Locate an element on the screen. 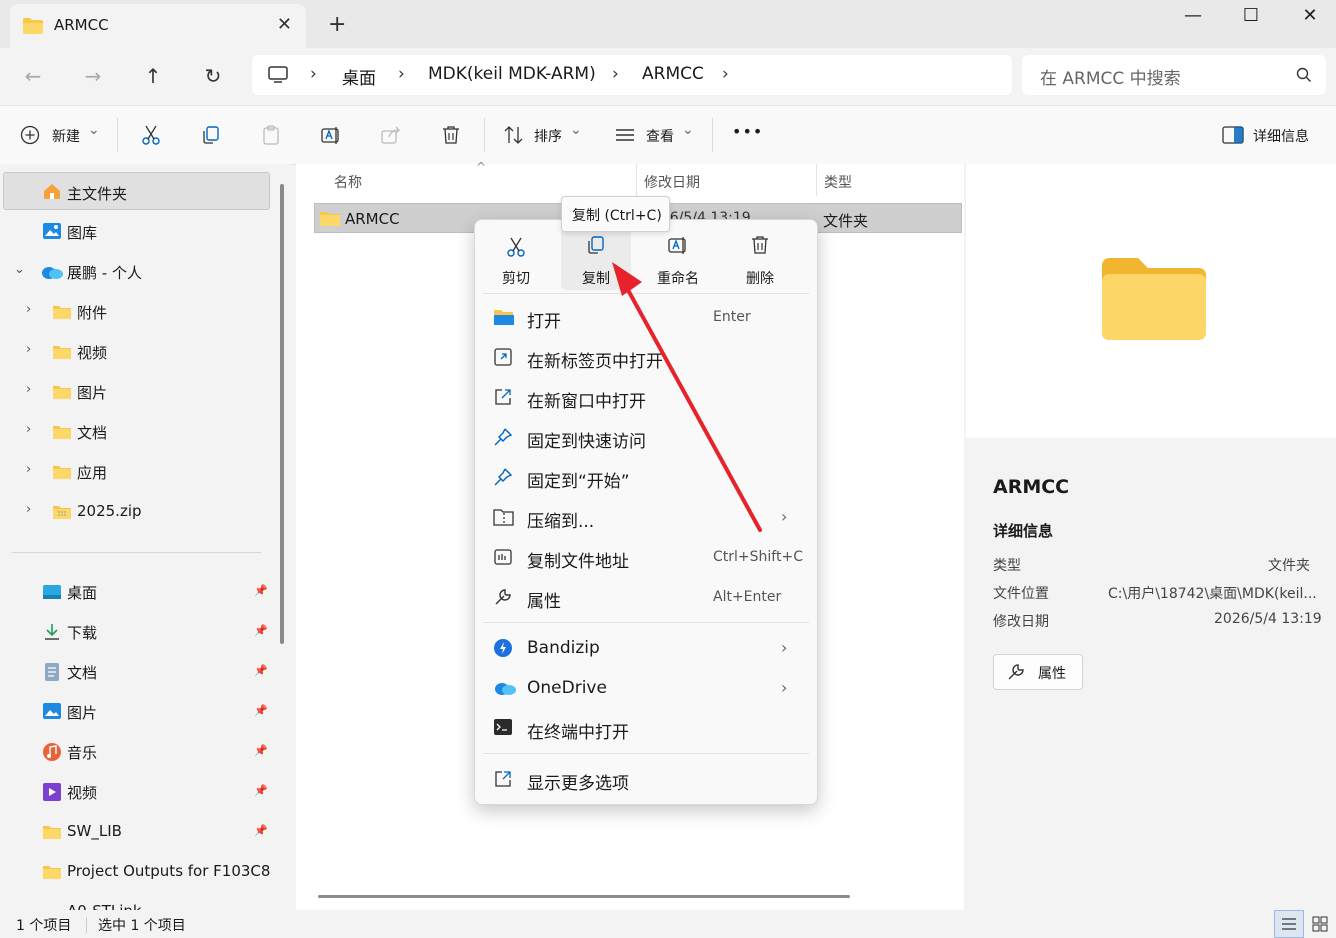  share-icon is located at coordinates (391, 137).